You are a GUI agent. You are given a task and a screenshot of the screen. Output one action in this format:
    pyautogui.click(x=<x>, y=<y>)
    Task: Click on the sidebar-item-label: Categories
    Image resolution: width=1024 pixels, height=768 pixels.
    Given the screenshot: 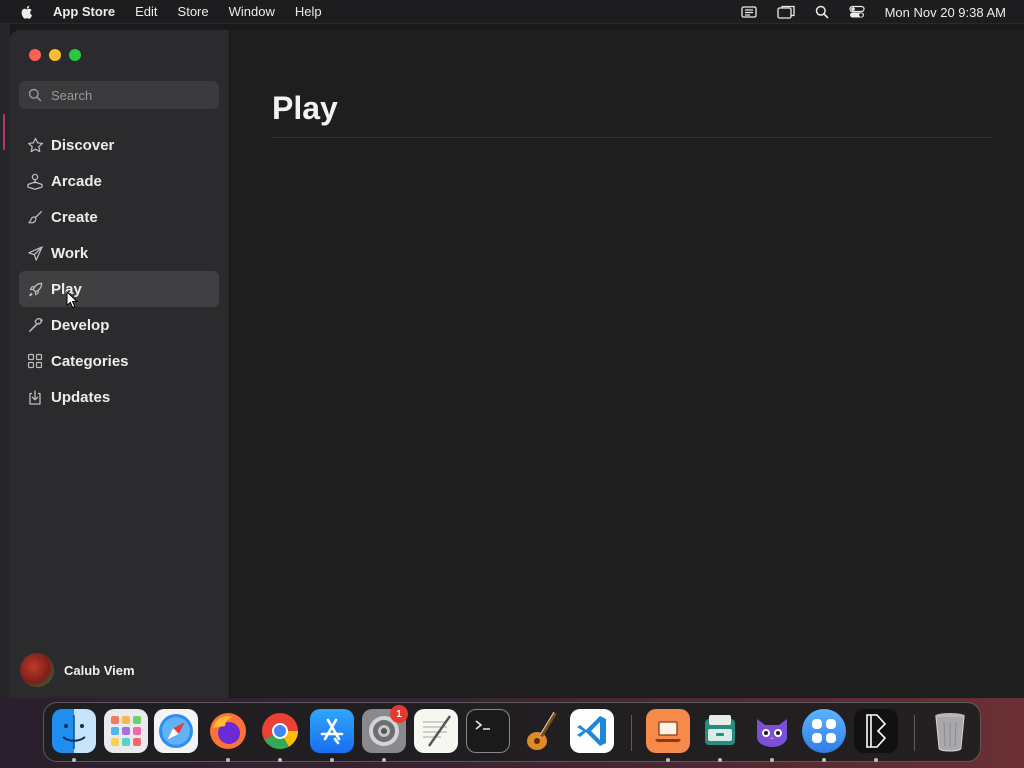 What is the action you would take?
    pyautogui.click(x=90, y=361)
    